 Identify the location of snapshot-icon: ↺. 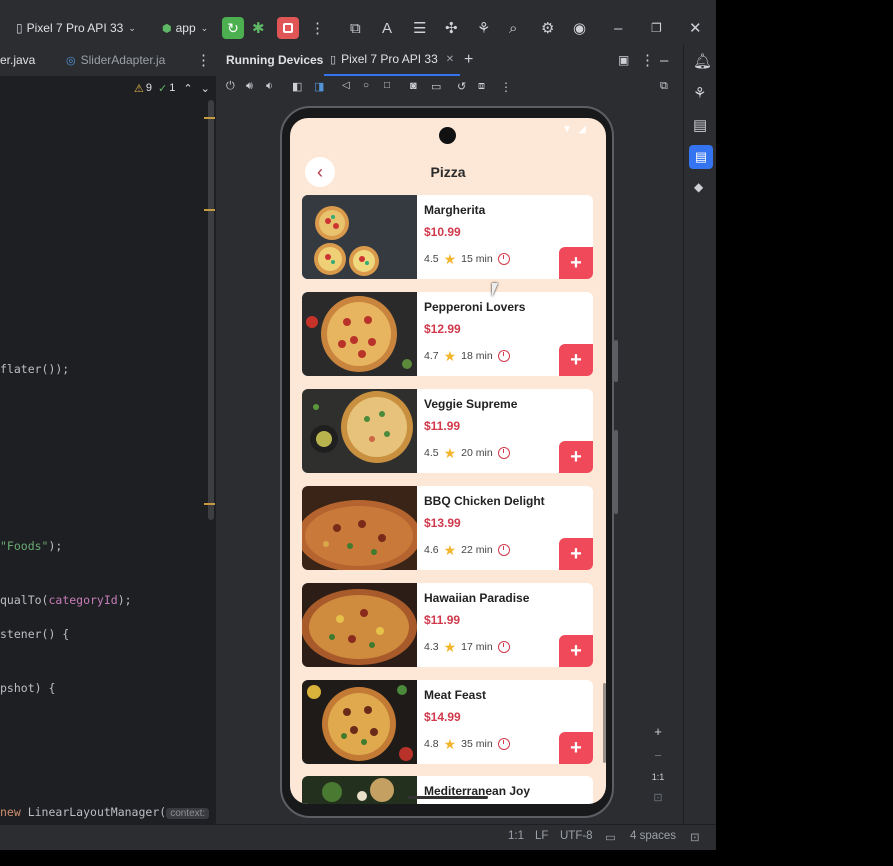
(461, 86).